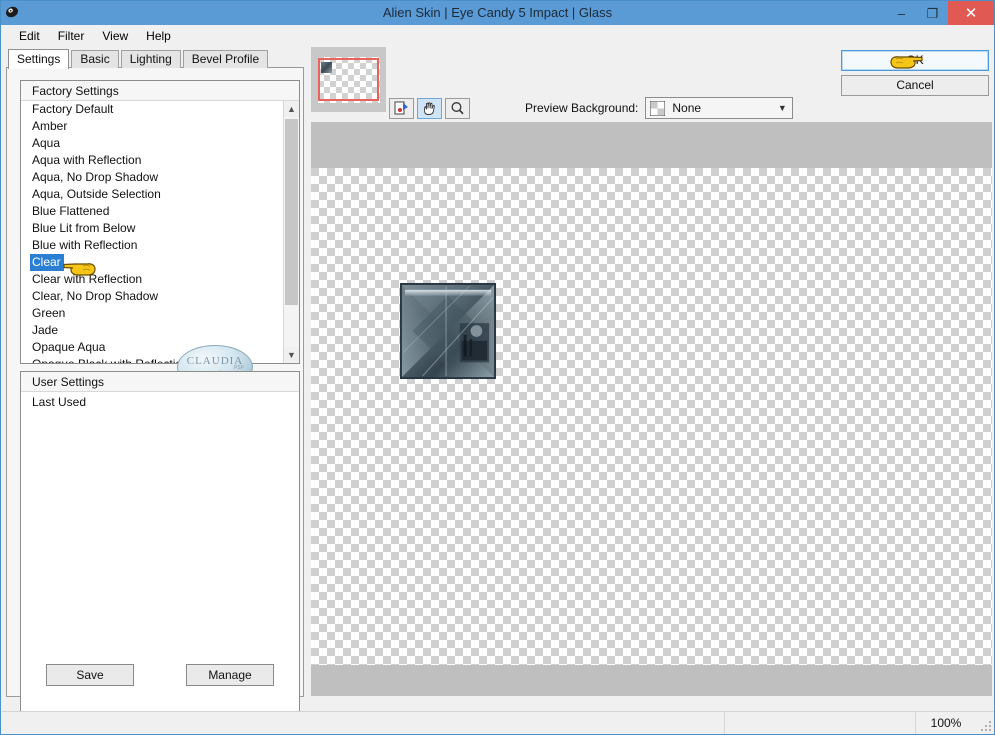  What do you see at coordinates (160, 279) in the screenshot?
I see `list-item: Clear with Reflection` at bounding box center [160, 279].